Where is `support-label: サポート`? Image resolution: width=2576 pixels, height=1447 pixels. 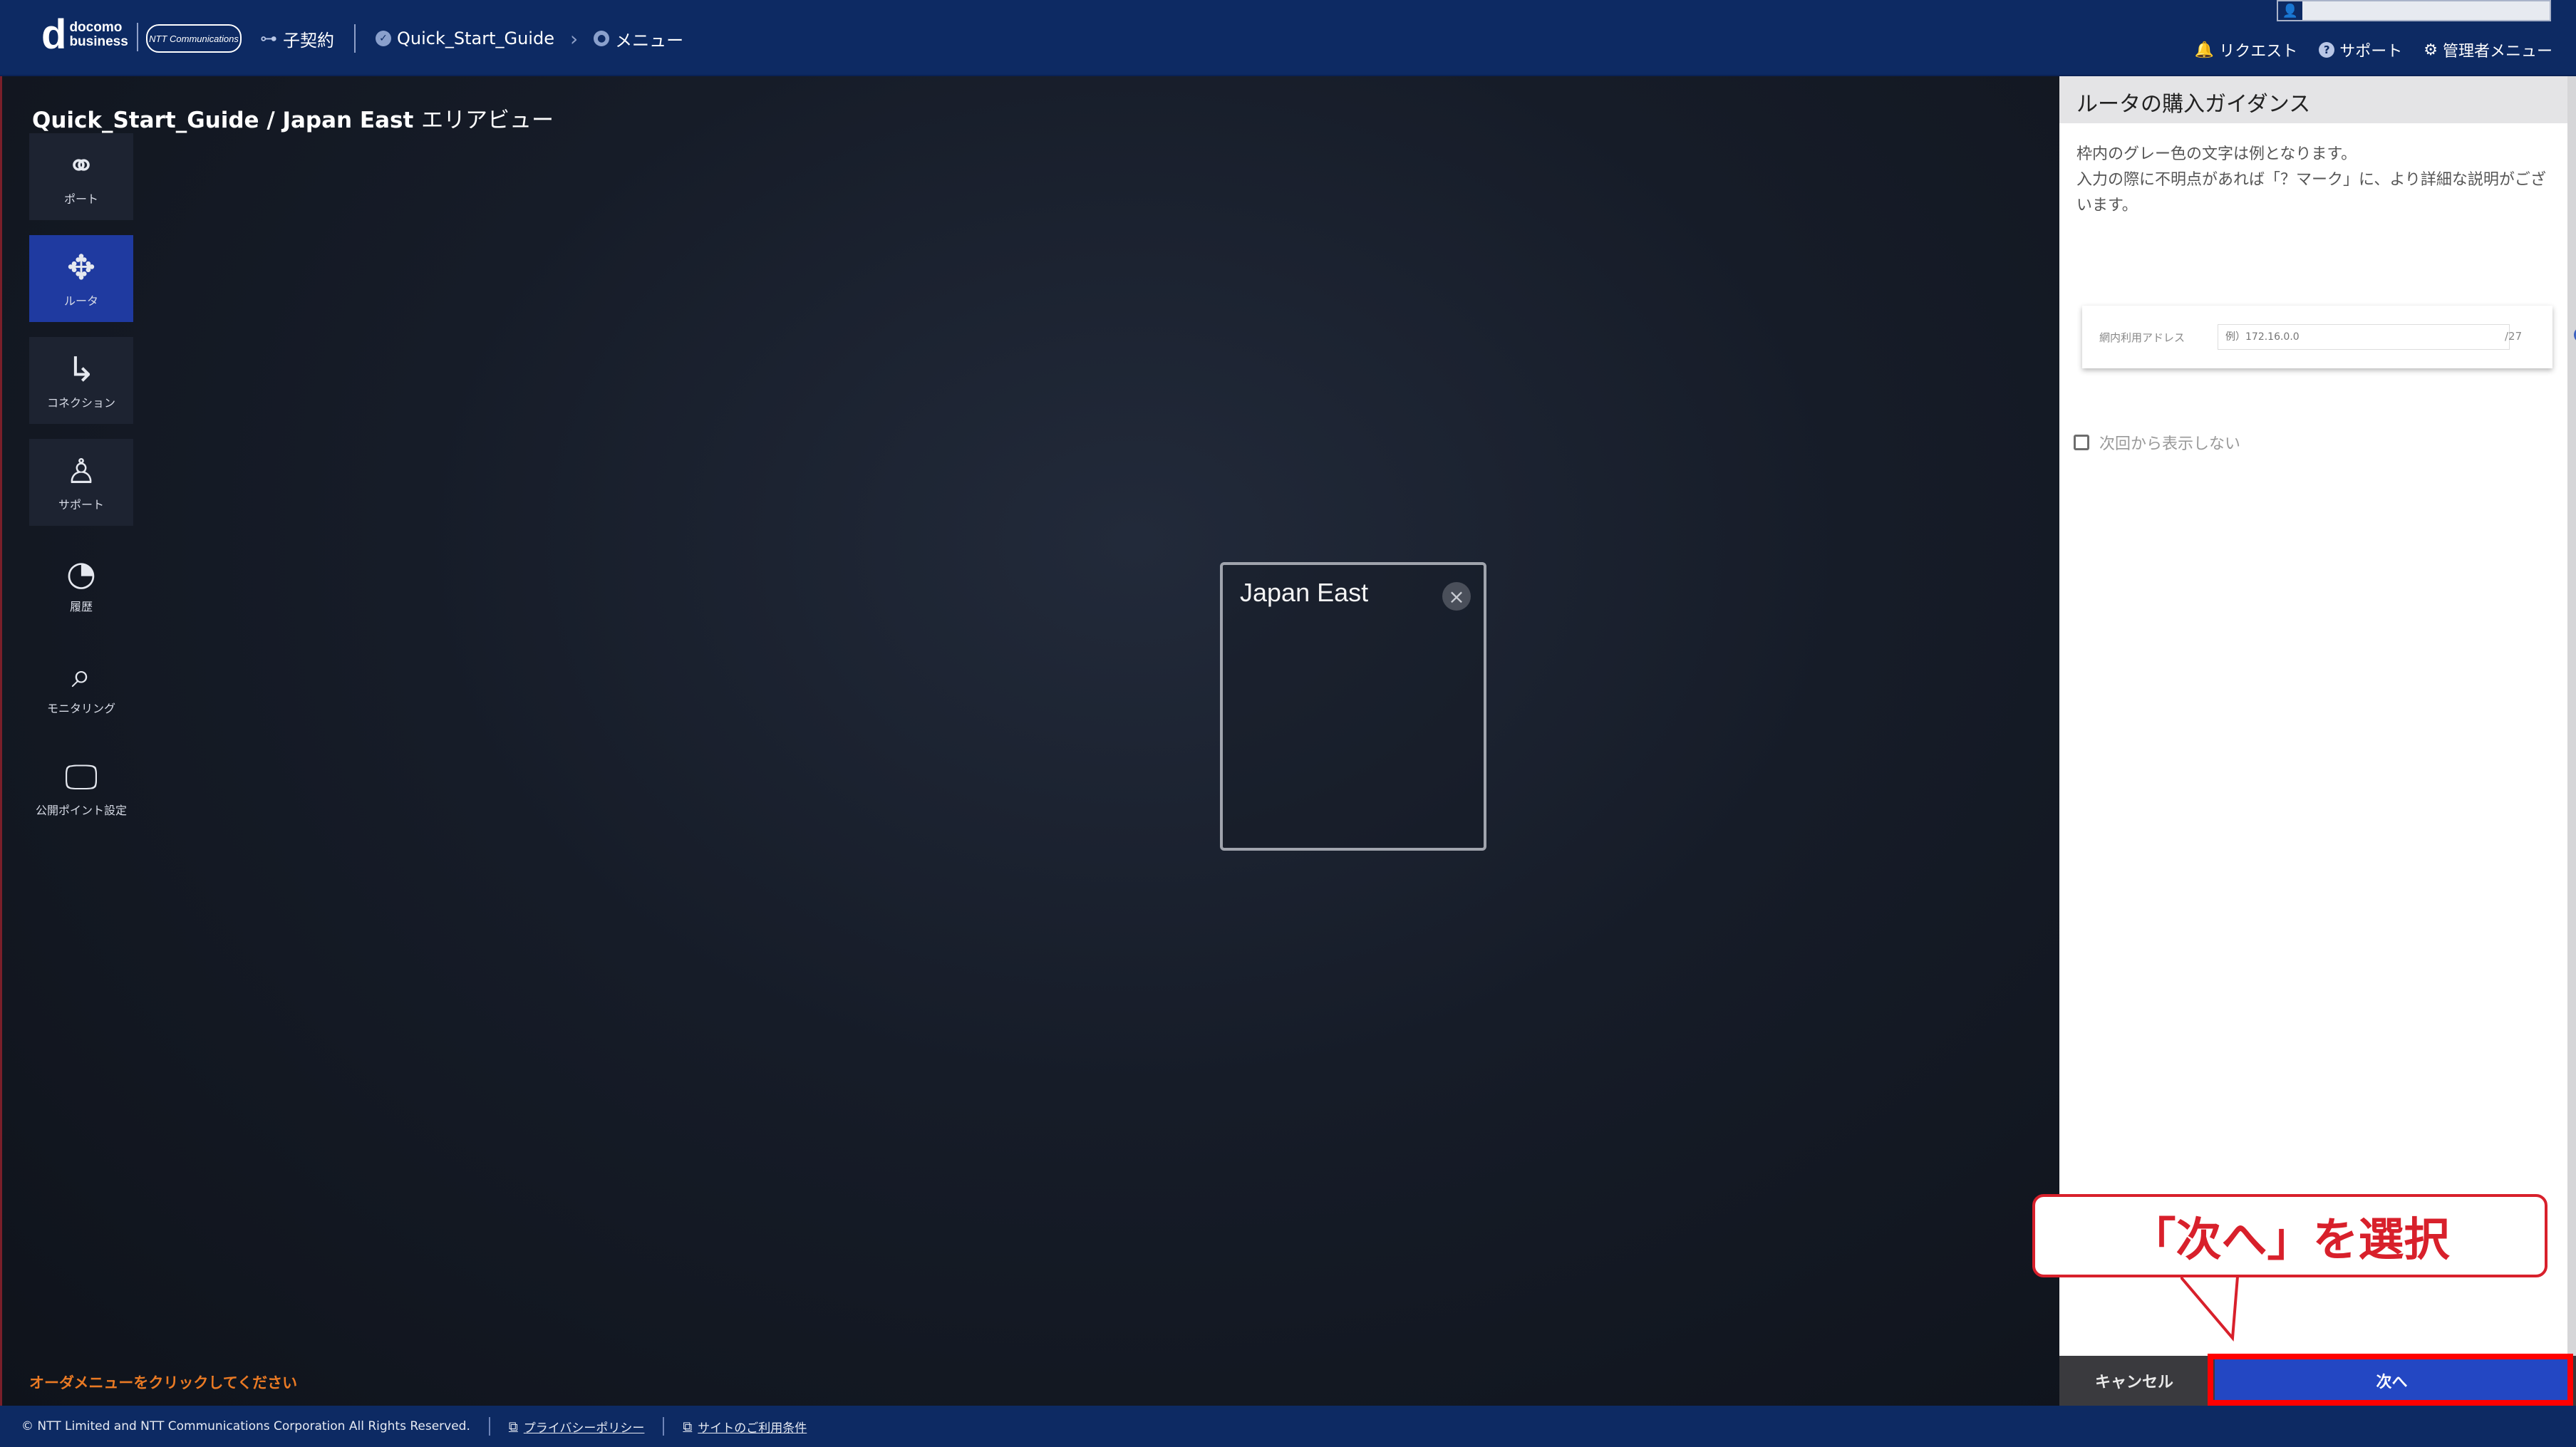 support-label: サポート is located at coordinates (2371, 52).